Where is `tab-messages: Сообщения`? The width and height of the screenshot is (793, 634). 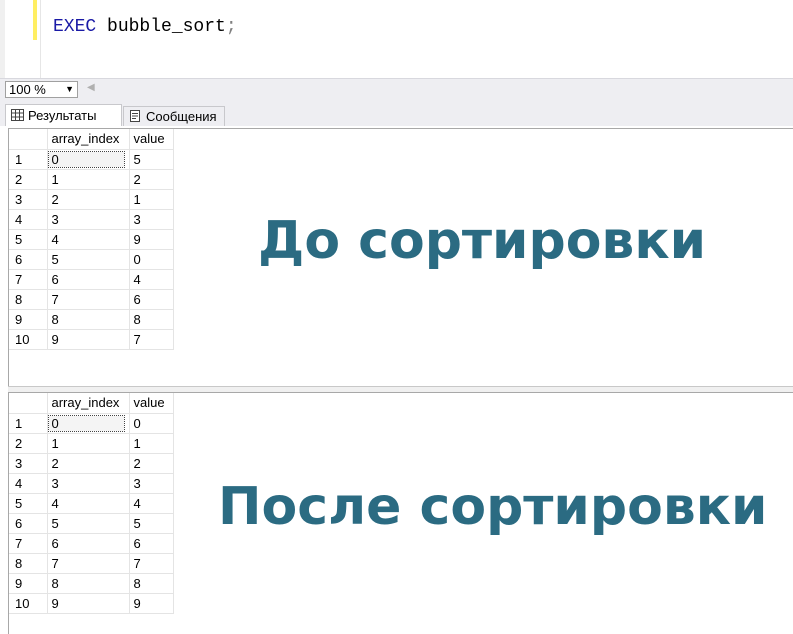
tab-messages: Сообщения is located at coordinates (174, 116).